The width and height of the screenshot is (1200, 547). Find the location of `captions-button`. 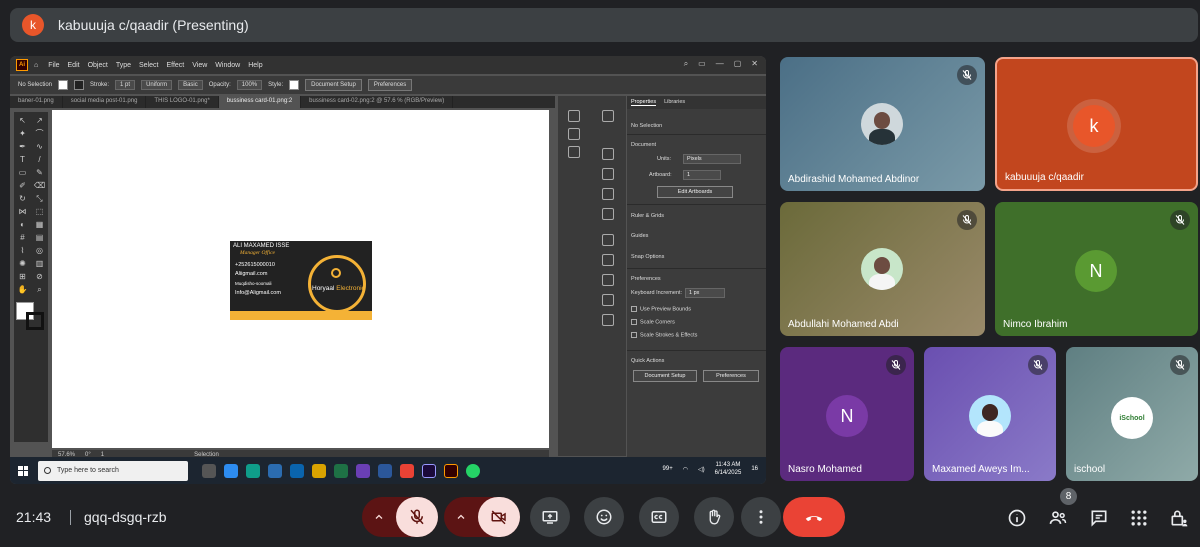

captions-button is located at coordinates (659, 517).